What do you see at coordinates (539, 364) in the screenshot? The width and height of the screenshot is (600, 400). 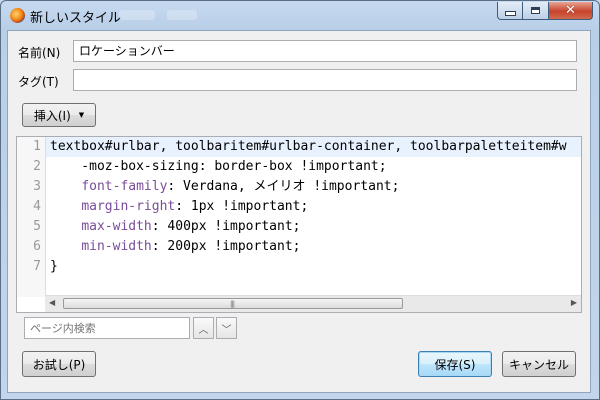 I see `cancel-button: キャンセル` at bounding box center [539, 364].